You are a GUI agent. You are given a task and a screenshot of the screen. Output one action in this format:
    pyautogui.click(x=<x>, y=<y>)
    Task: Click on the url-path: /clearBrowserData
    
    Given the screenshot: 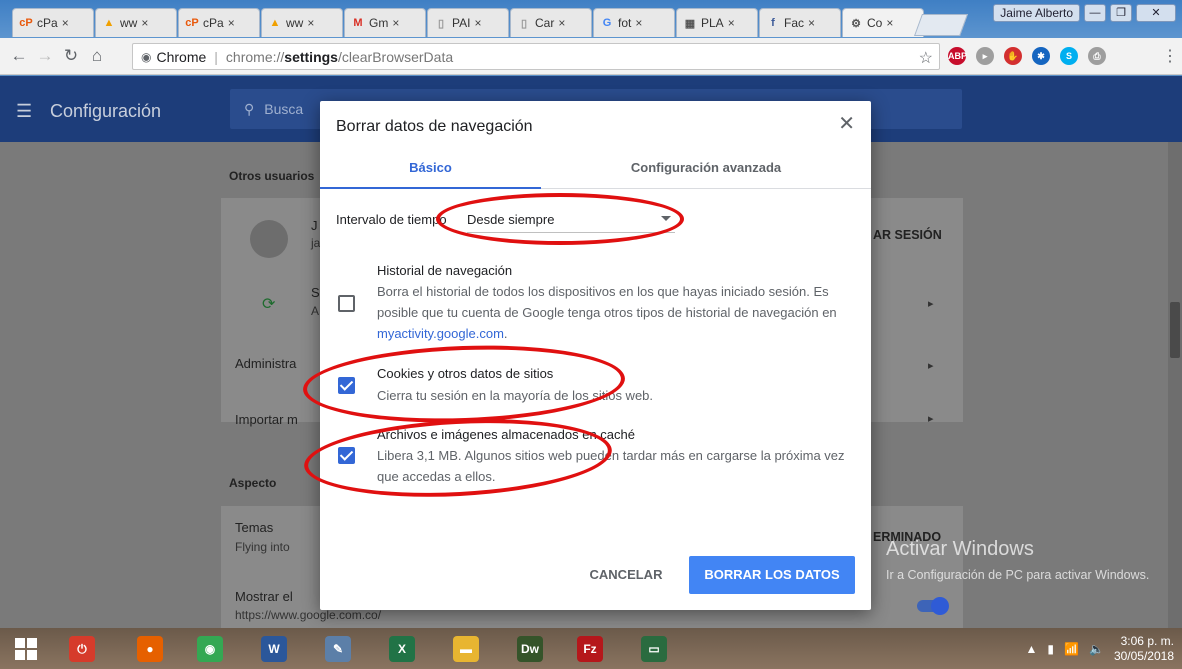 What is the action you would take?
    pyautogui.click(x=395, y=56)
    